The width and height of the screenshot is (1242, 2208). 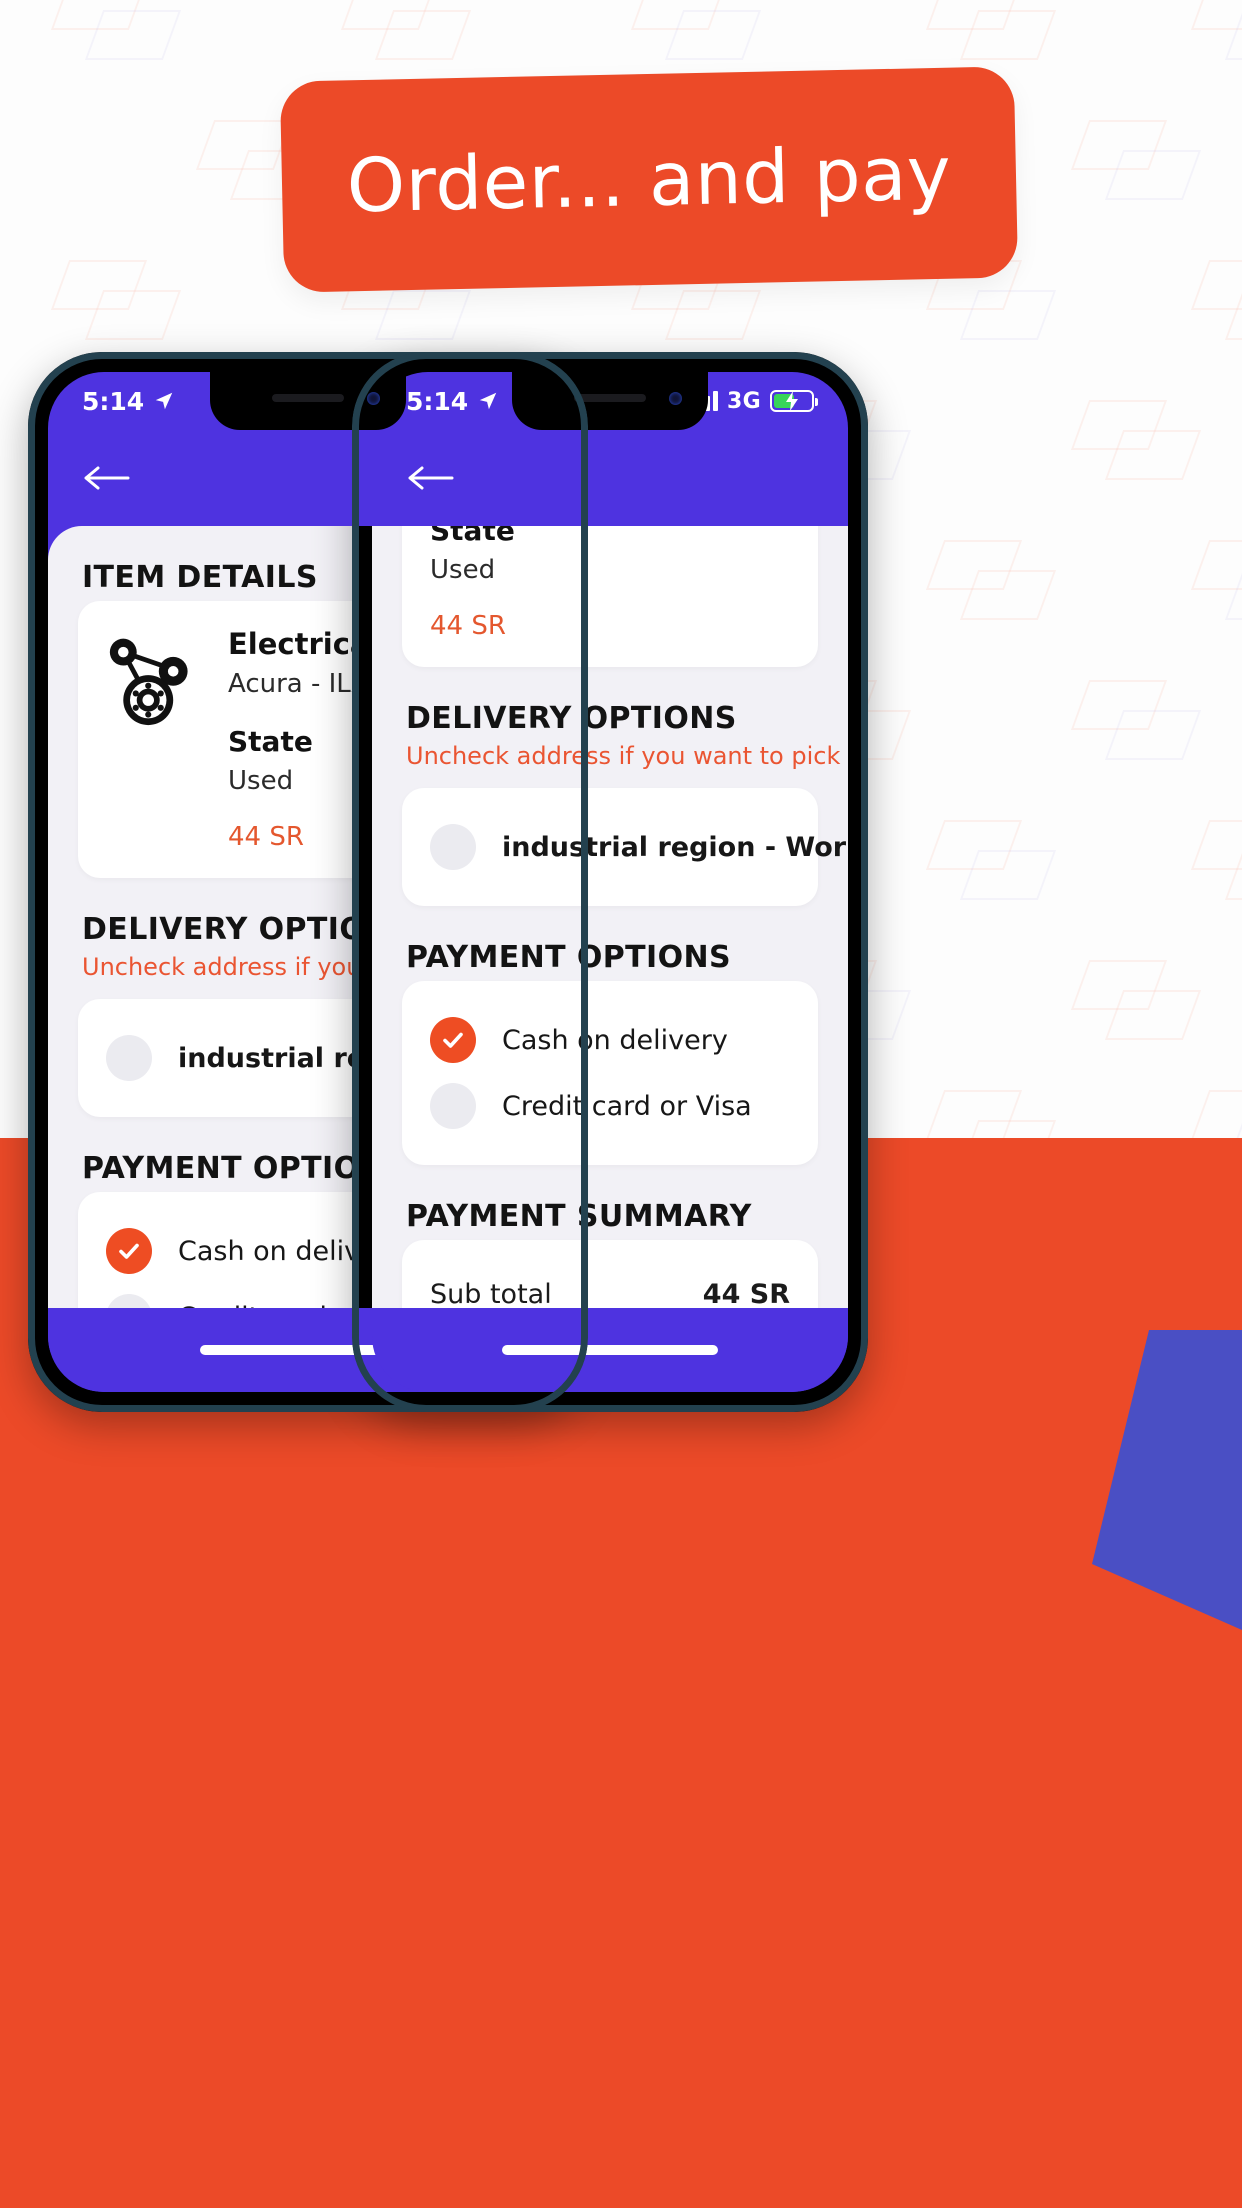 I want to click on charging-bolt-icon, so click(x=792, y=401).